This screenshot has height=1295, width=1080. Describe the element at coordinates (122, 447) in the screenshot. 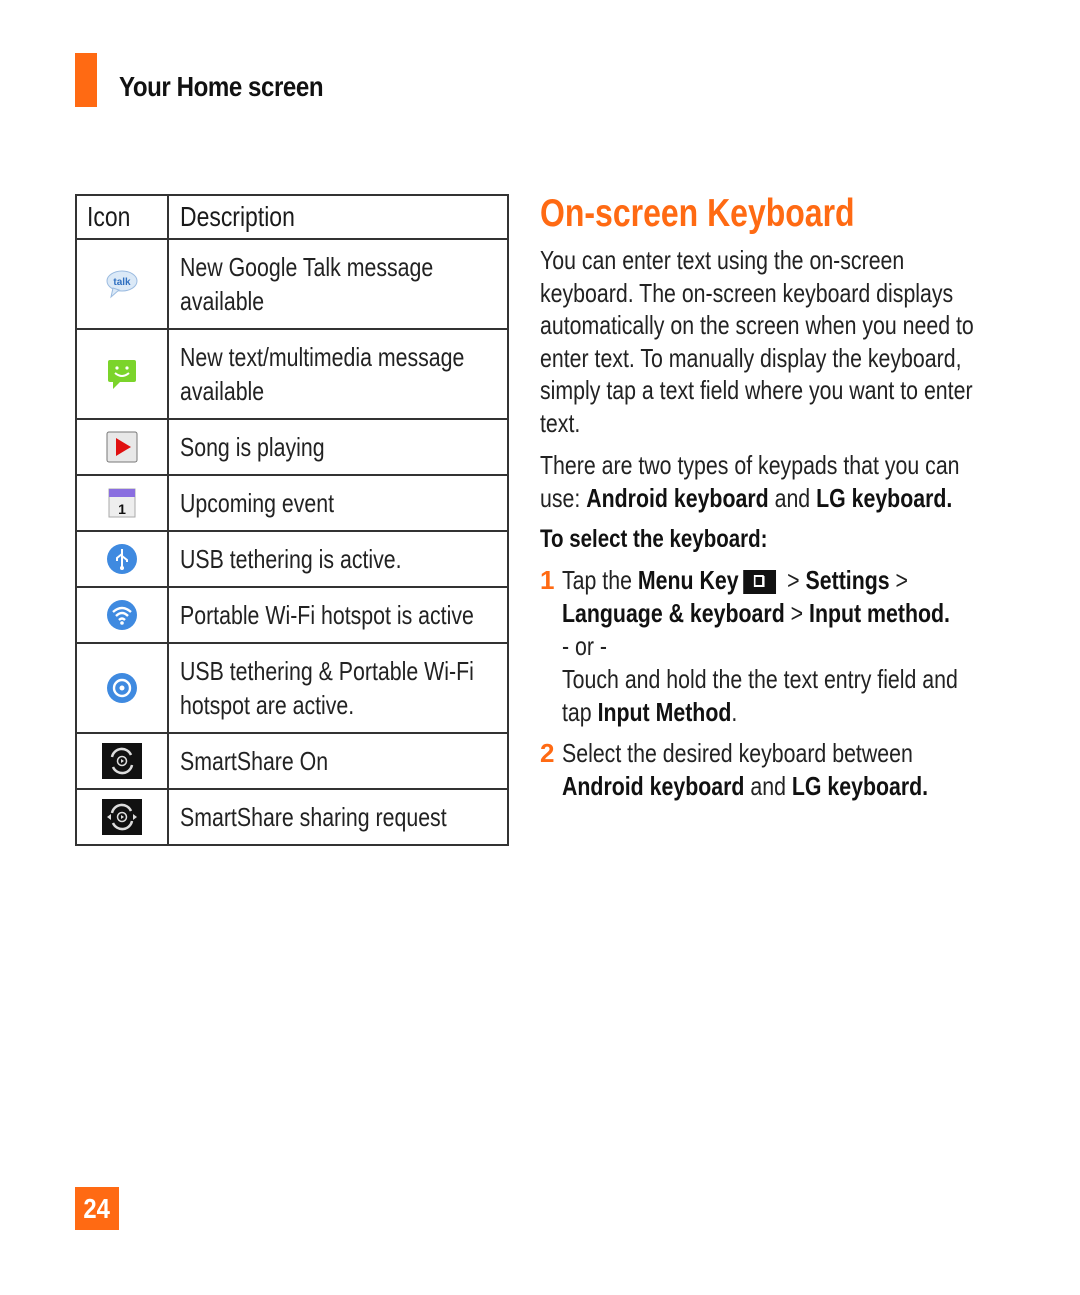

I see `song-playing-icon` at that location.